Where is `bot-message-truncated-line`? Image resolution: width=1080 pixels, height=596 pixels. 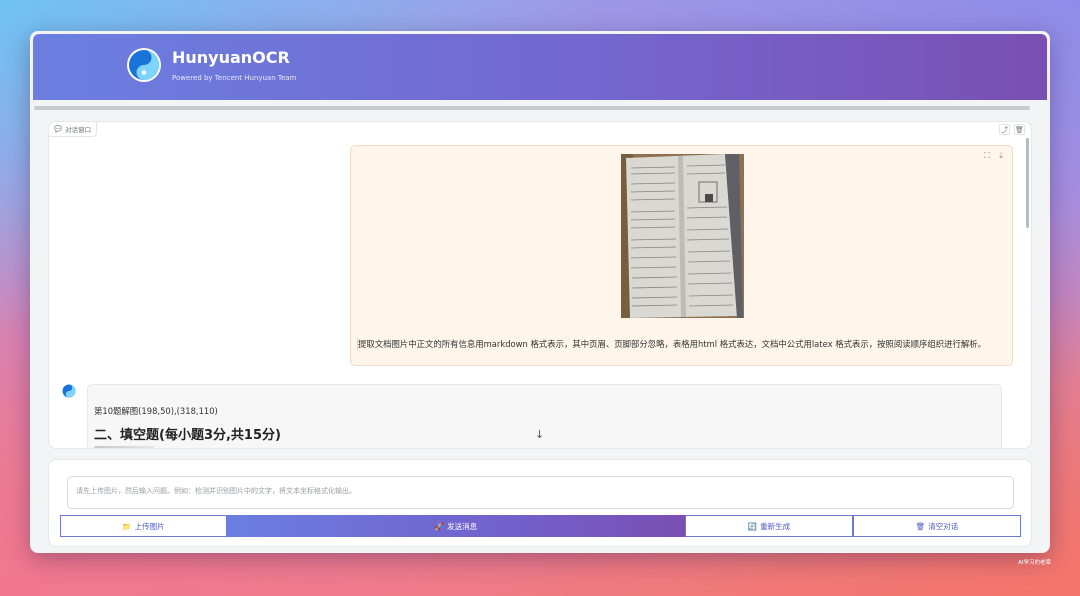 bot-message-truncated-line is located at coordinates (124, 447).